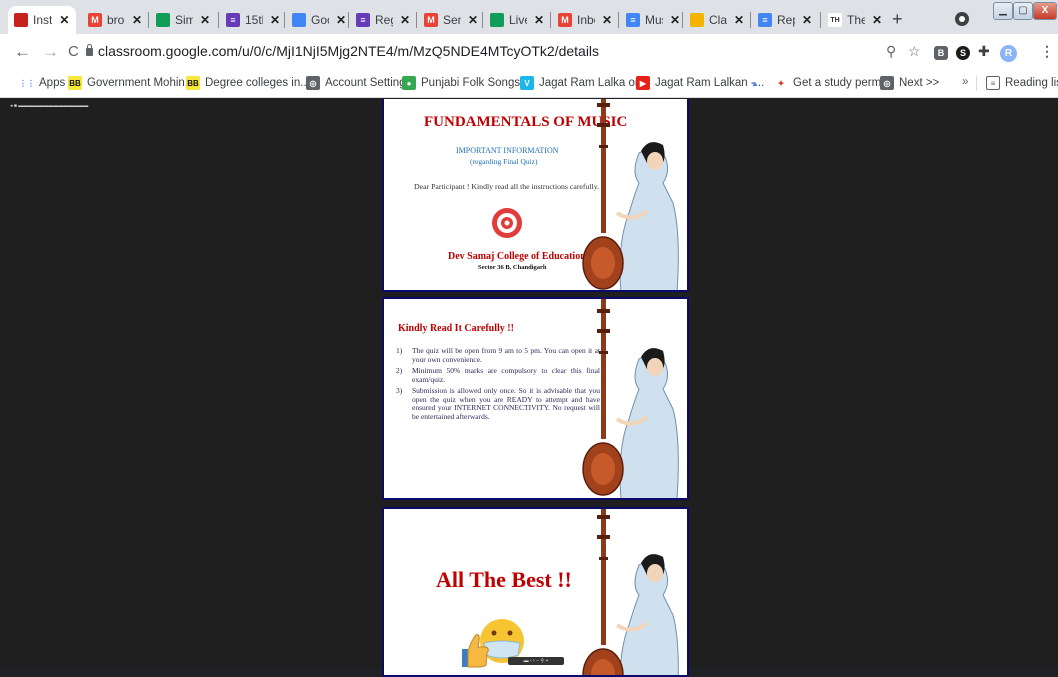 The height and width of the screenshot is (677, 1058). I want to click on browser-tab: Inst ✕, so click(42, 20).